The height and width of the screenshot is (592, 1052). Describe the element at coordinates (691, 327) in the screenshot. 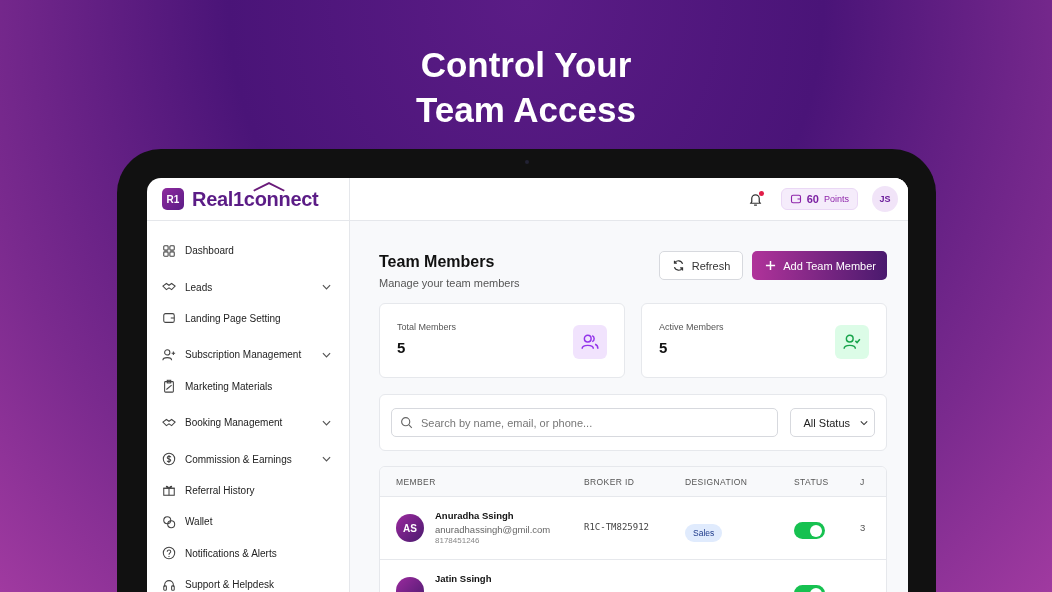

I see `stat-label: Active Members` at that location.